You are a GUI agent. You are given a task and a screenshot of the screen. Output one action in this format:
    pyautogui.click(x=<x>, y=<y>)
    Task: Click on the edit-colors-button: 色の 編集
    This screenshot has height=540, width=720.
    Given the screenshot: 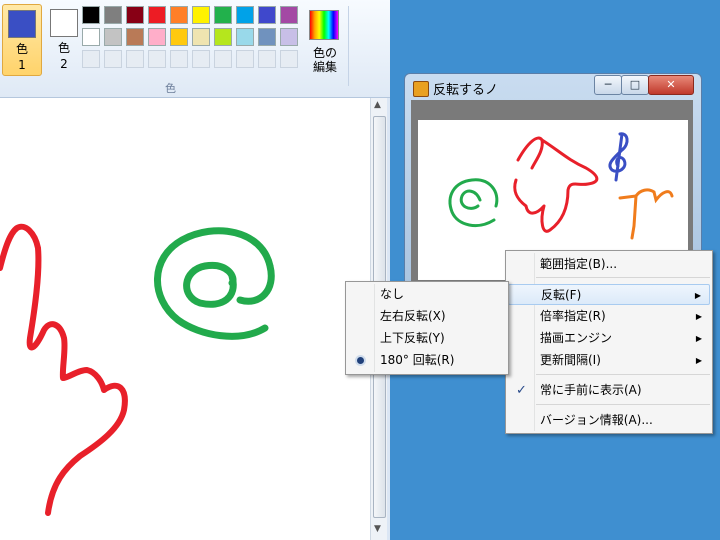 What is the action you would take?
    pyautogui.click(x=325, y=41)
    